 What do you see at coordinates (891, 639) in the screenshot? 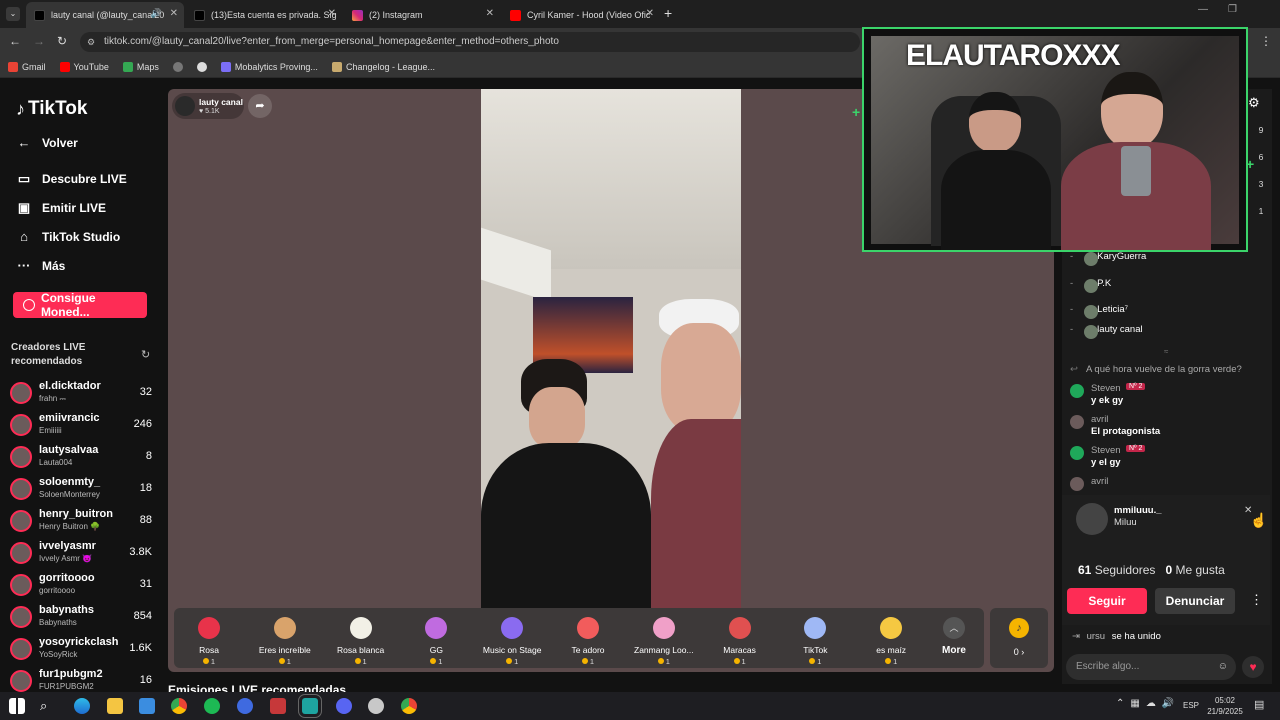
I see `gift-item: es maíz 1` at bounding box center [891, 639].